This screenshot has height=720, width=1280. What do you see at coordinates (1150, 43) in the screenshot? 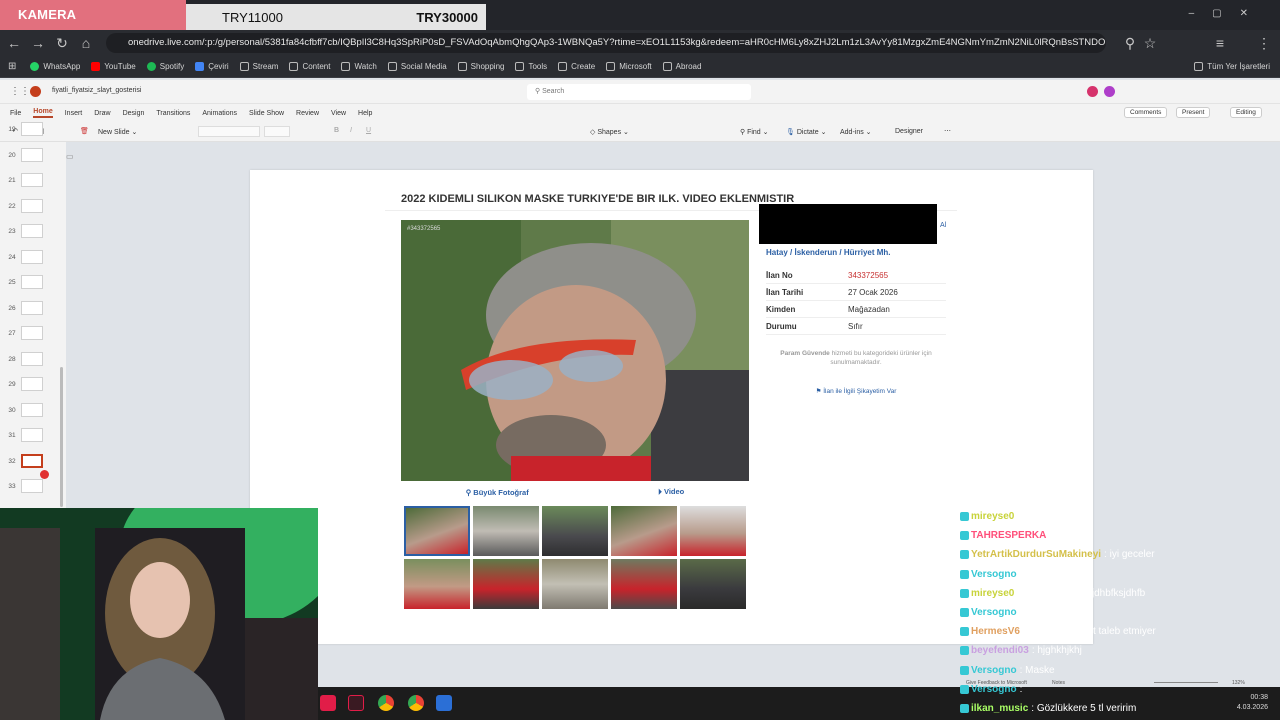
I see `star-icon: ☆` at bounding box center [1150, 43].